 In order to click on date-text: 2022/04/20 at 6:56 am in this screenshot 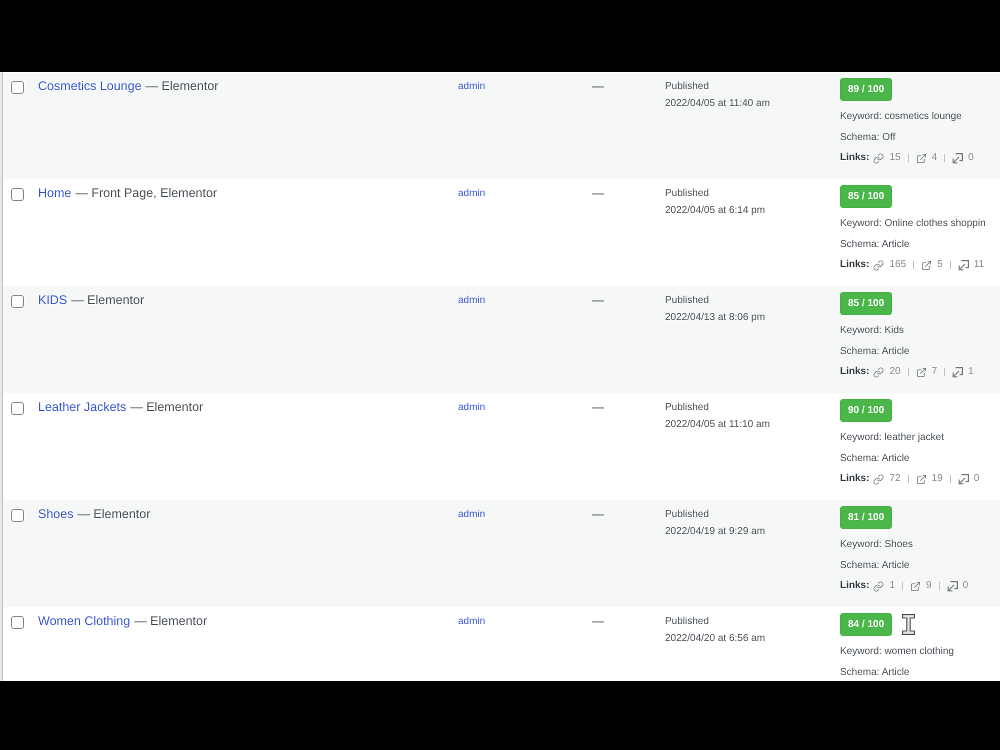, I will do `click(715, 639)`.